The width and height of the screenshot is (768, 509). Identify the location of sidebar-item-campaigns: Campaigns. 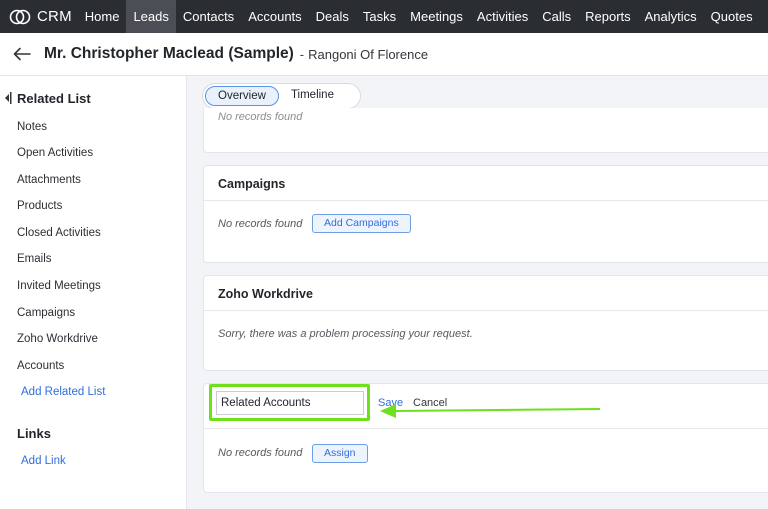
(46, 313).